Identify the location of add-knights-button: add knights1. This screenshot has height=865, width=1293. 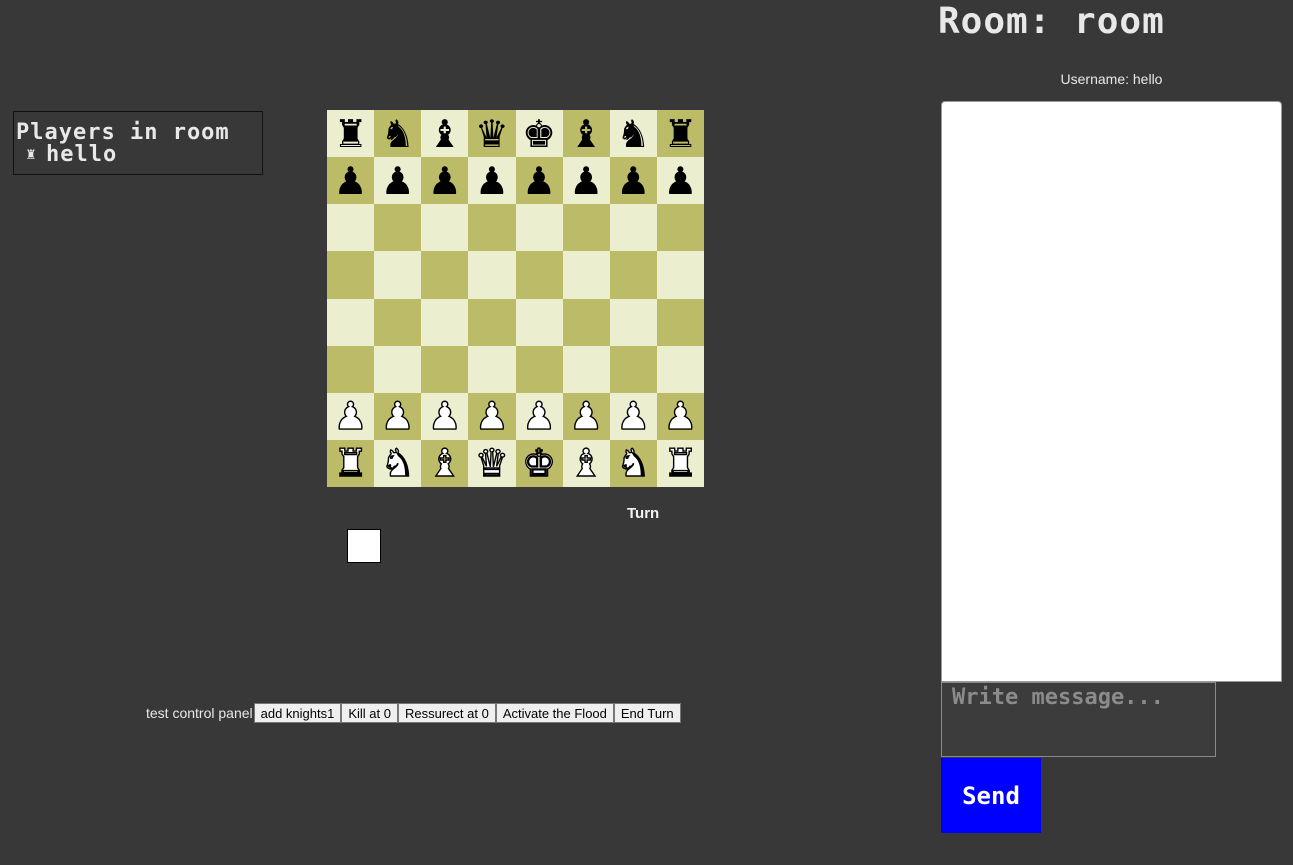
(297, 713).